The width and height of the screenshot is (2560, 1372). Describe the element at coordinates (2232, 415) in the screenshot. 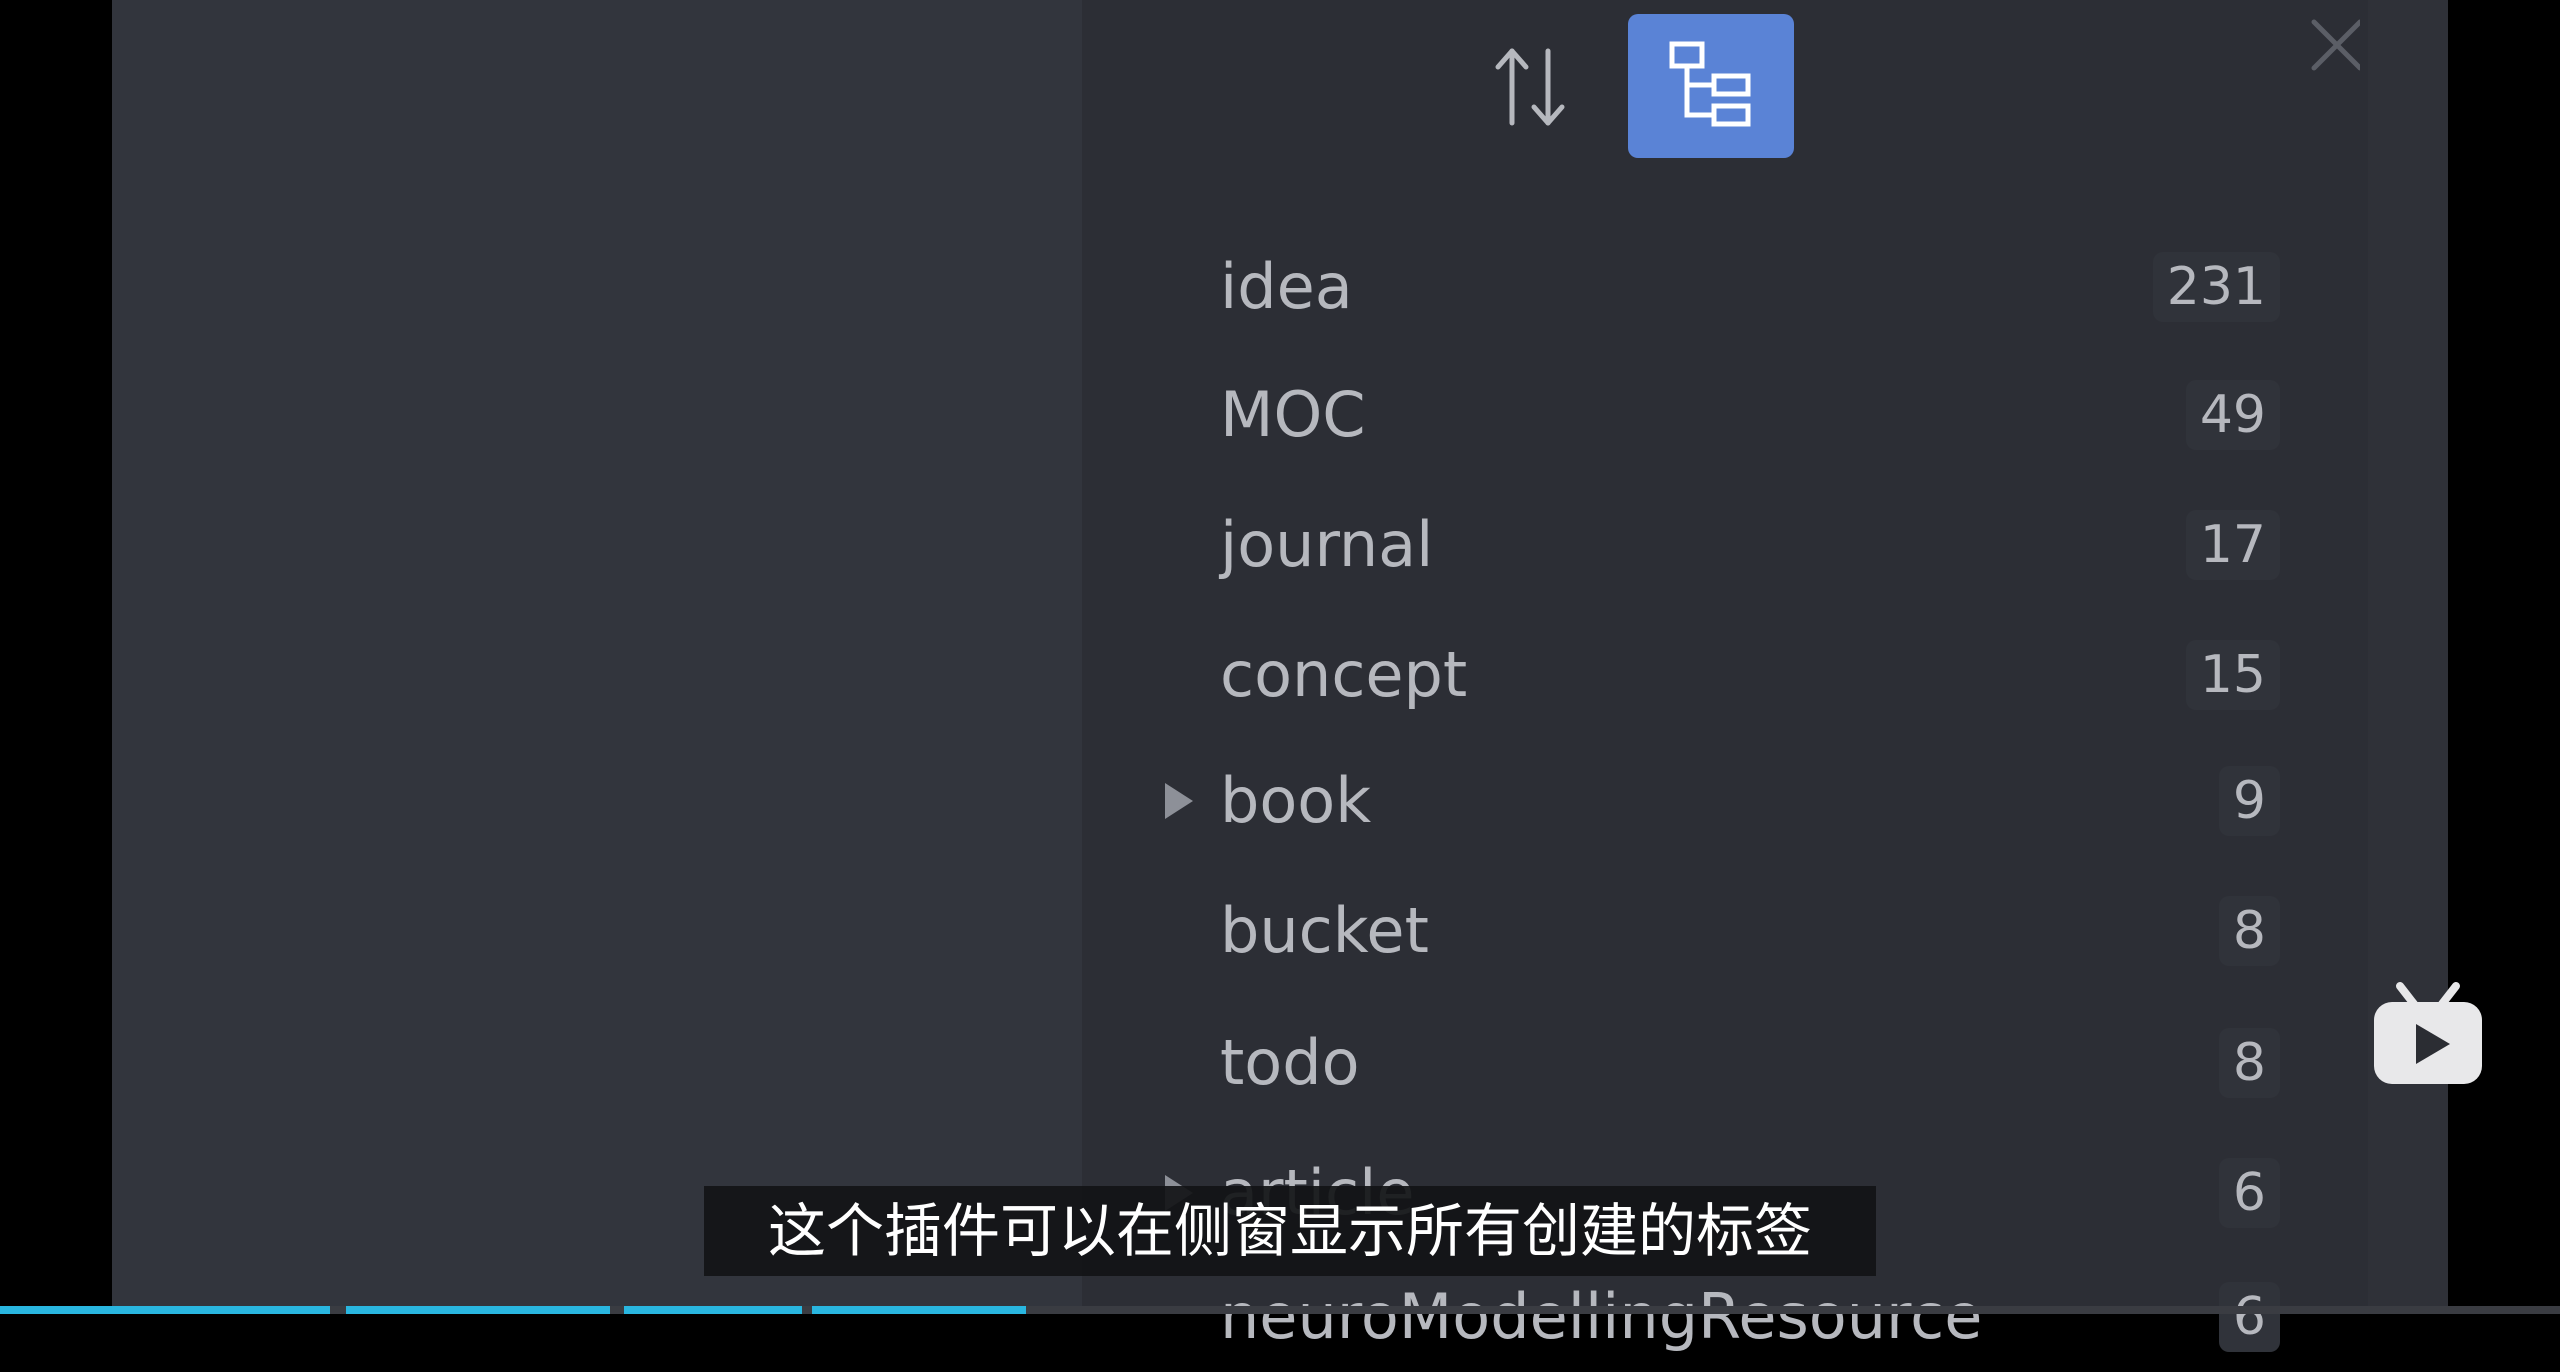

I see `tag-count-badge: 49` at that location.